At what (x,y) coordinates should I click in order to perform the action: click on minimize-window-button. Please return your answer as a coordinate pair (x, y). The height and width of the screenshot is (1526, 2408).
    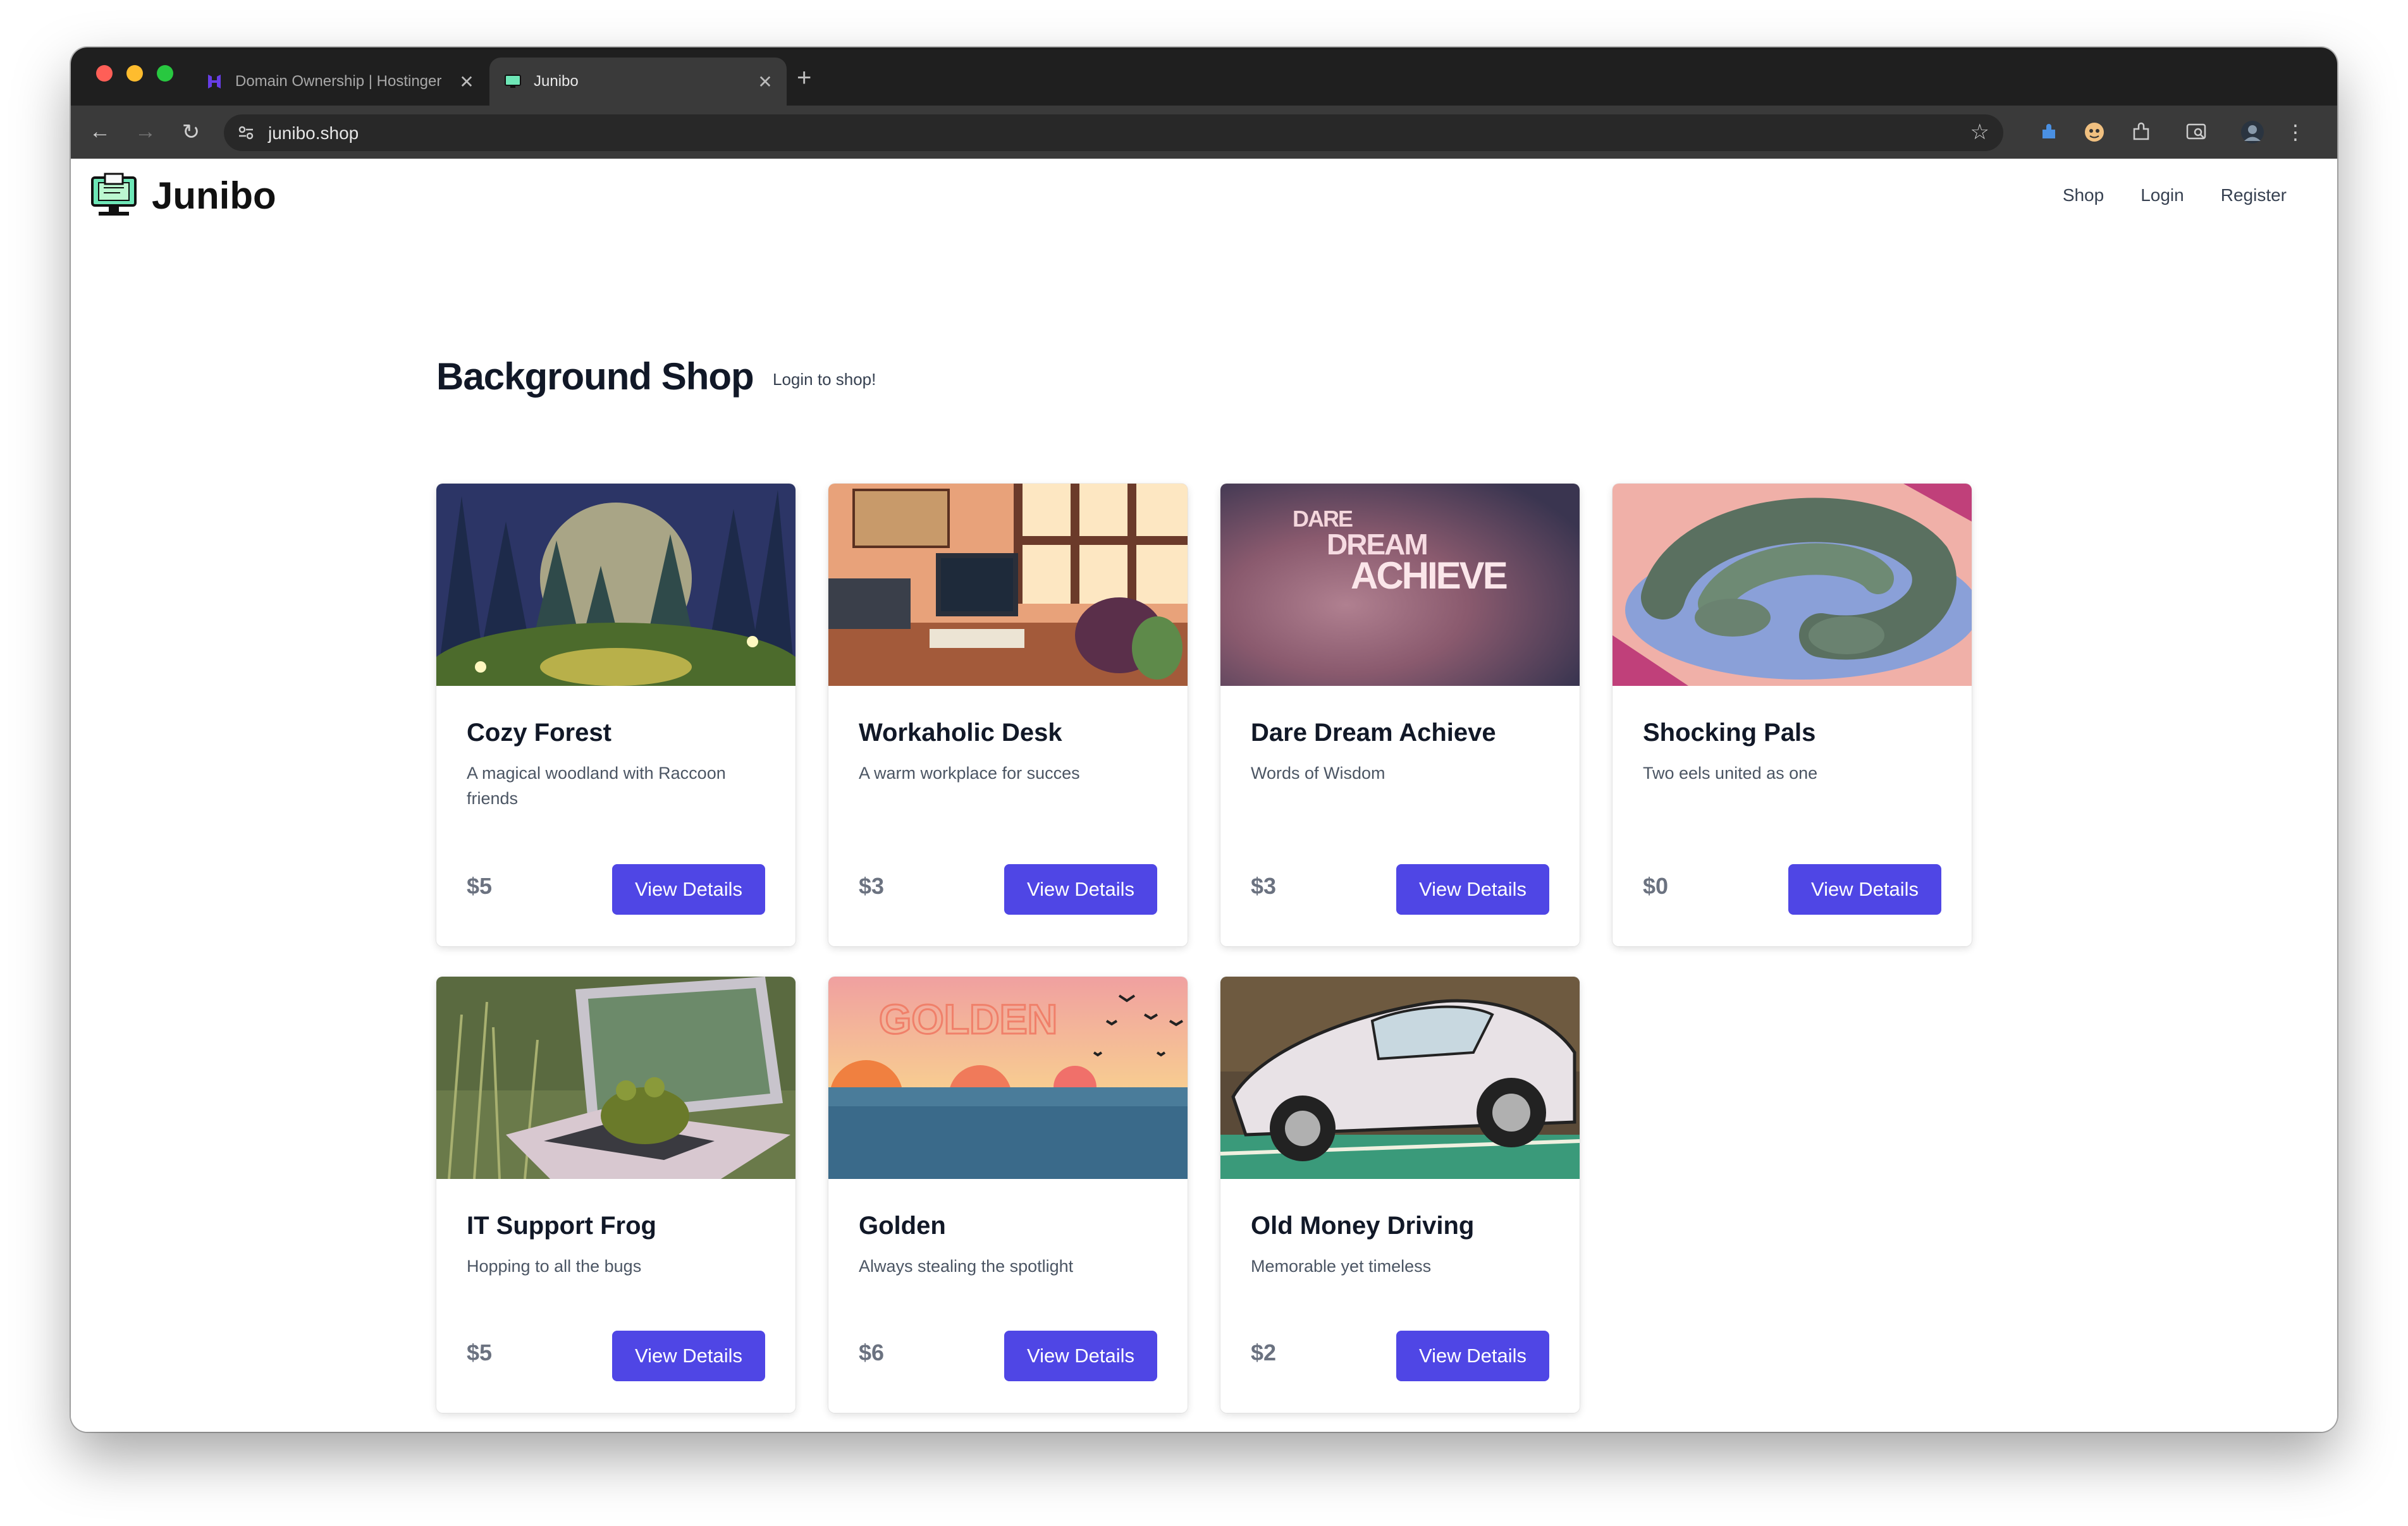
    Looking at the image, I should click on (134, 73).